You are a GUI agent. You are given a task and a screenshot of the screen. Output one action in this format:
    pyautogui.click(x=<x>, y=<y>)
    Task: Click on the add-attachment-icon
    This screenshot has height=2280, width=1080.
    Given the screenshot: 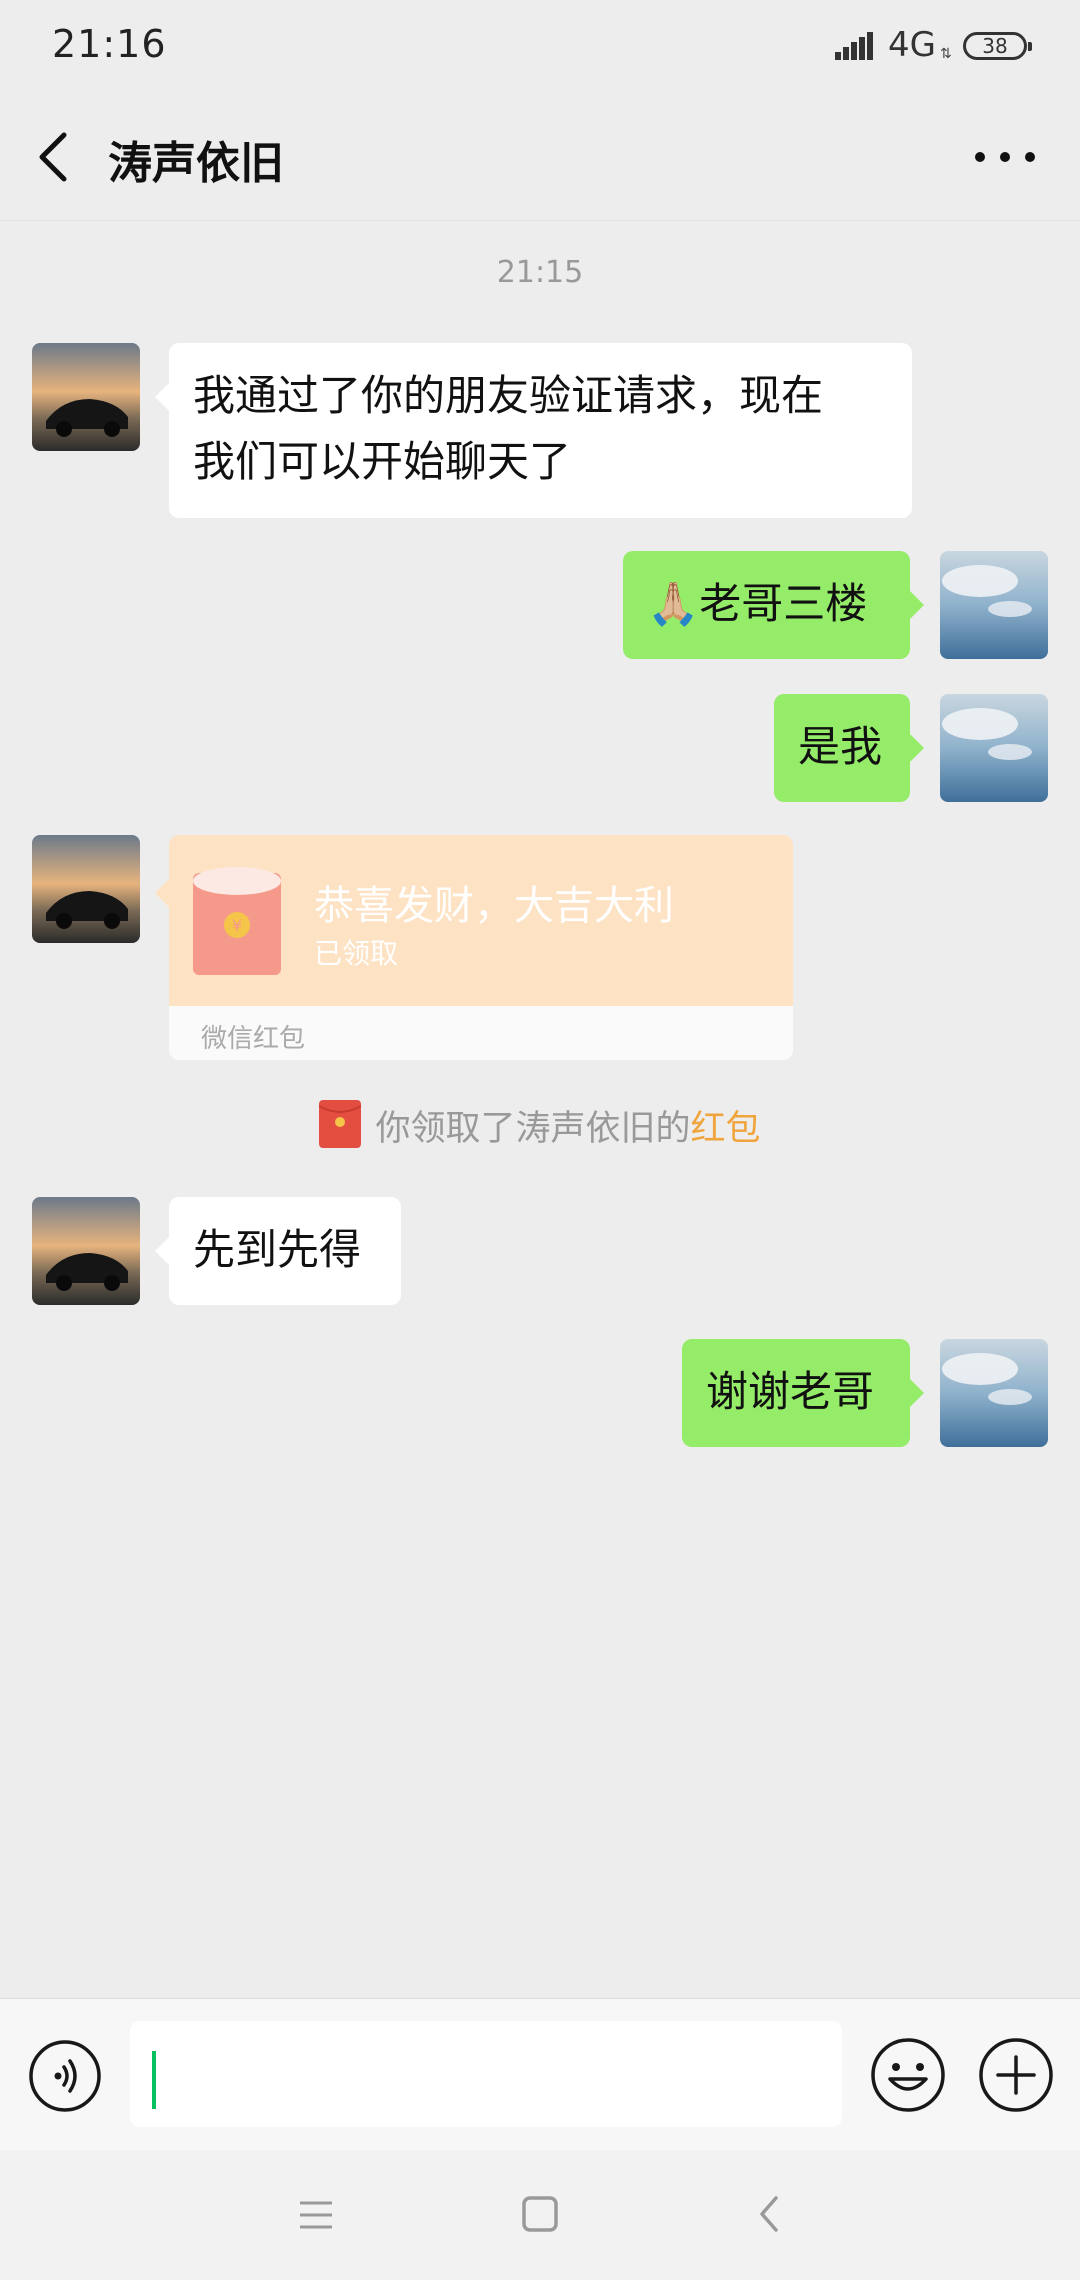 What is the action you would take?
    pyautogui.click(x=1016, y=2075)
    